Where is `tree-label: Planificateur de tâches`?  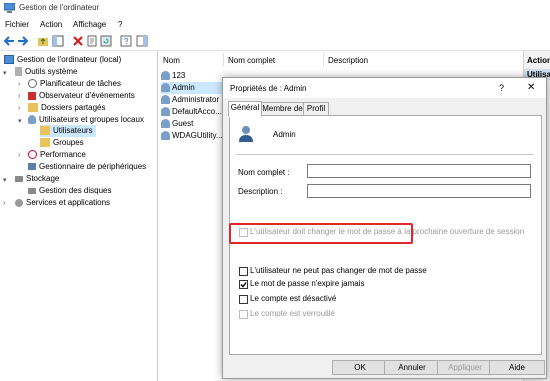
tree-label: Planificateur de tâches is located at coordinates (80, 83).